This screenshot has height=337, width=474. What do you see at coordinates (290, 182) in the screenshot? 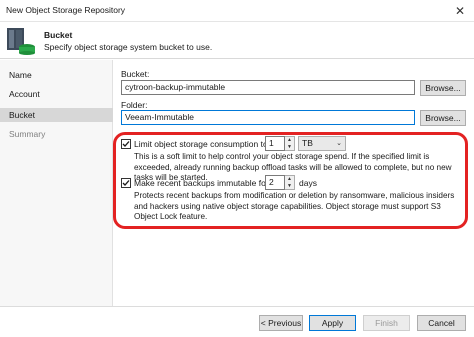
I see `immutable-days-spinner: ▲ ▼` at bounding box center [290, 182].